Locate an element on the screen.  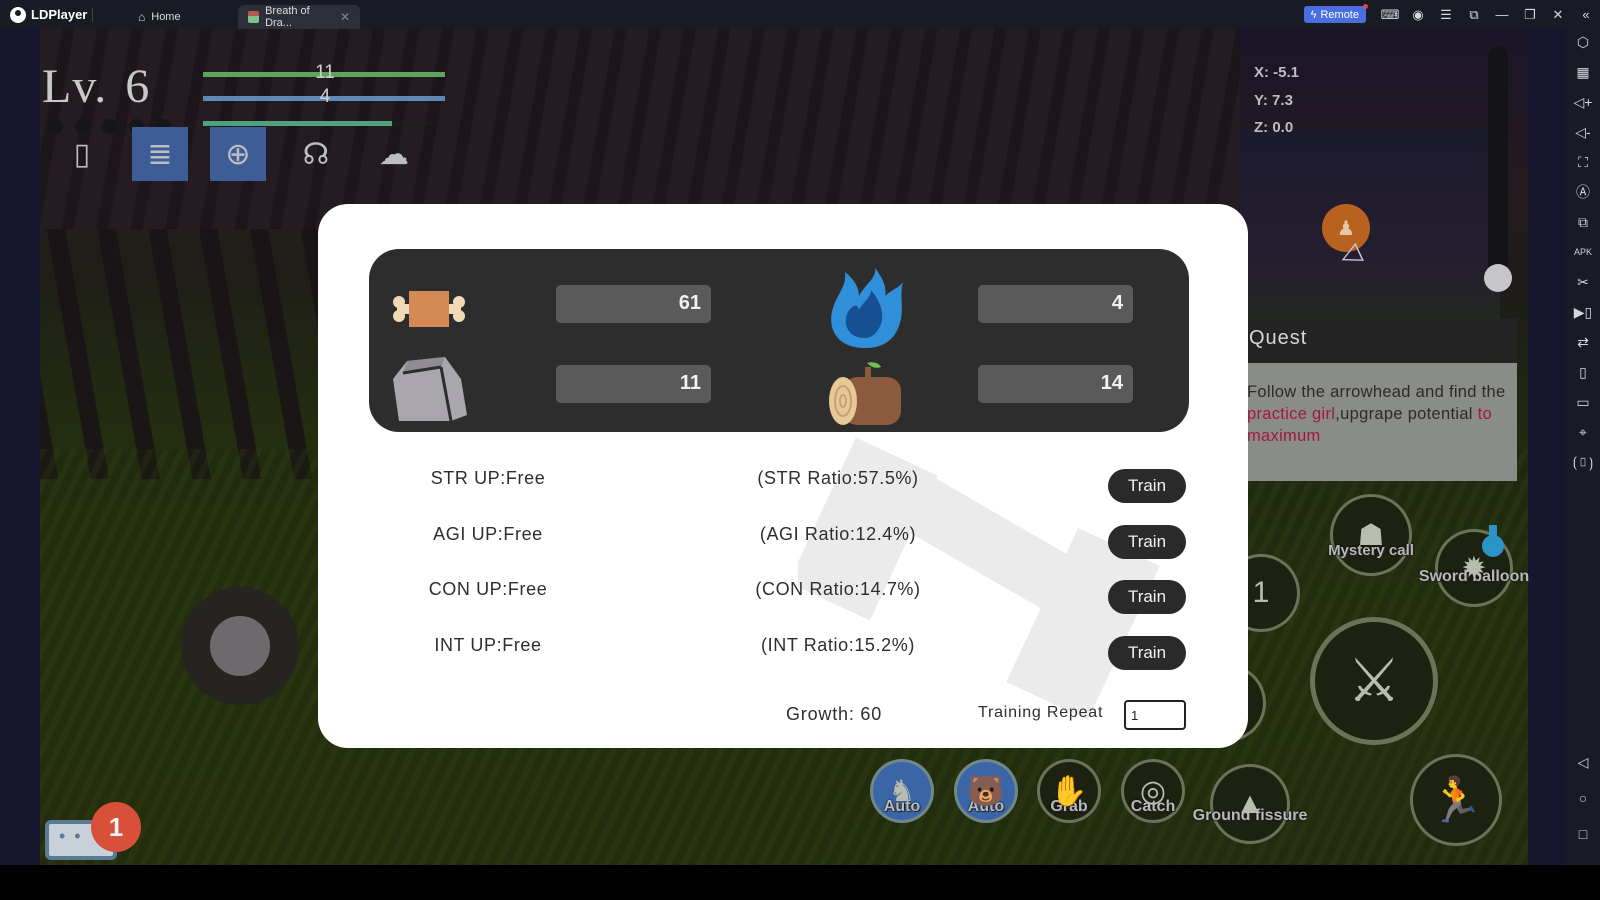
pet-fighter-icon: ♞ is located at coordinates (902, 791).